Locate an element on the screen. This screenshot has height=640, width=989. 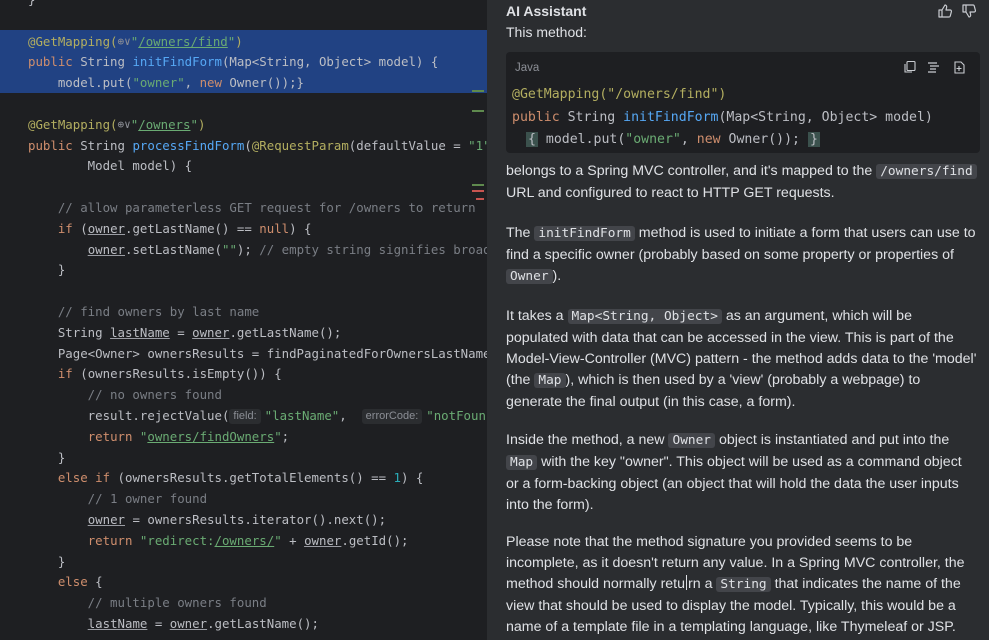
copy-icon is located at coordinates (910, 67).